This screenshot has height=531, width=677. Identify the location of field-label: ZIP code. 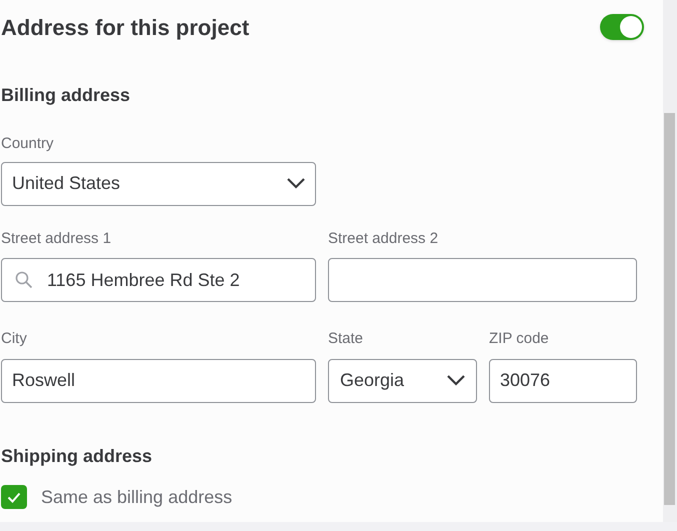
(519, 339).